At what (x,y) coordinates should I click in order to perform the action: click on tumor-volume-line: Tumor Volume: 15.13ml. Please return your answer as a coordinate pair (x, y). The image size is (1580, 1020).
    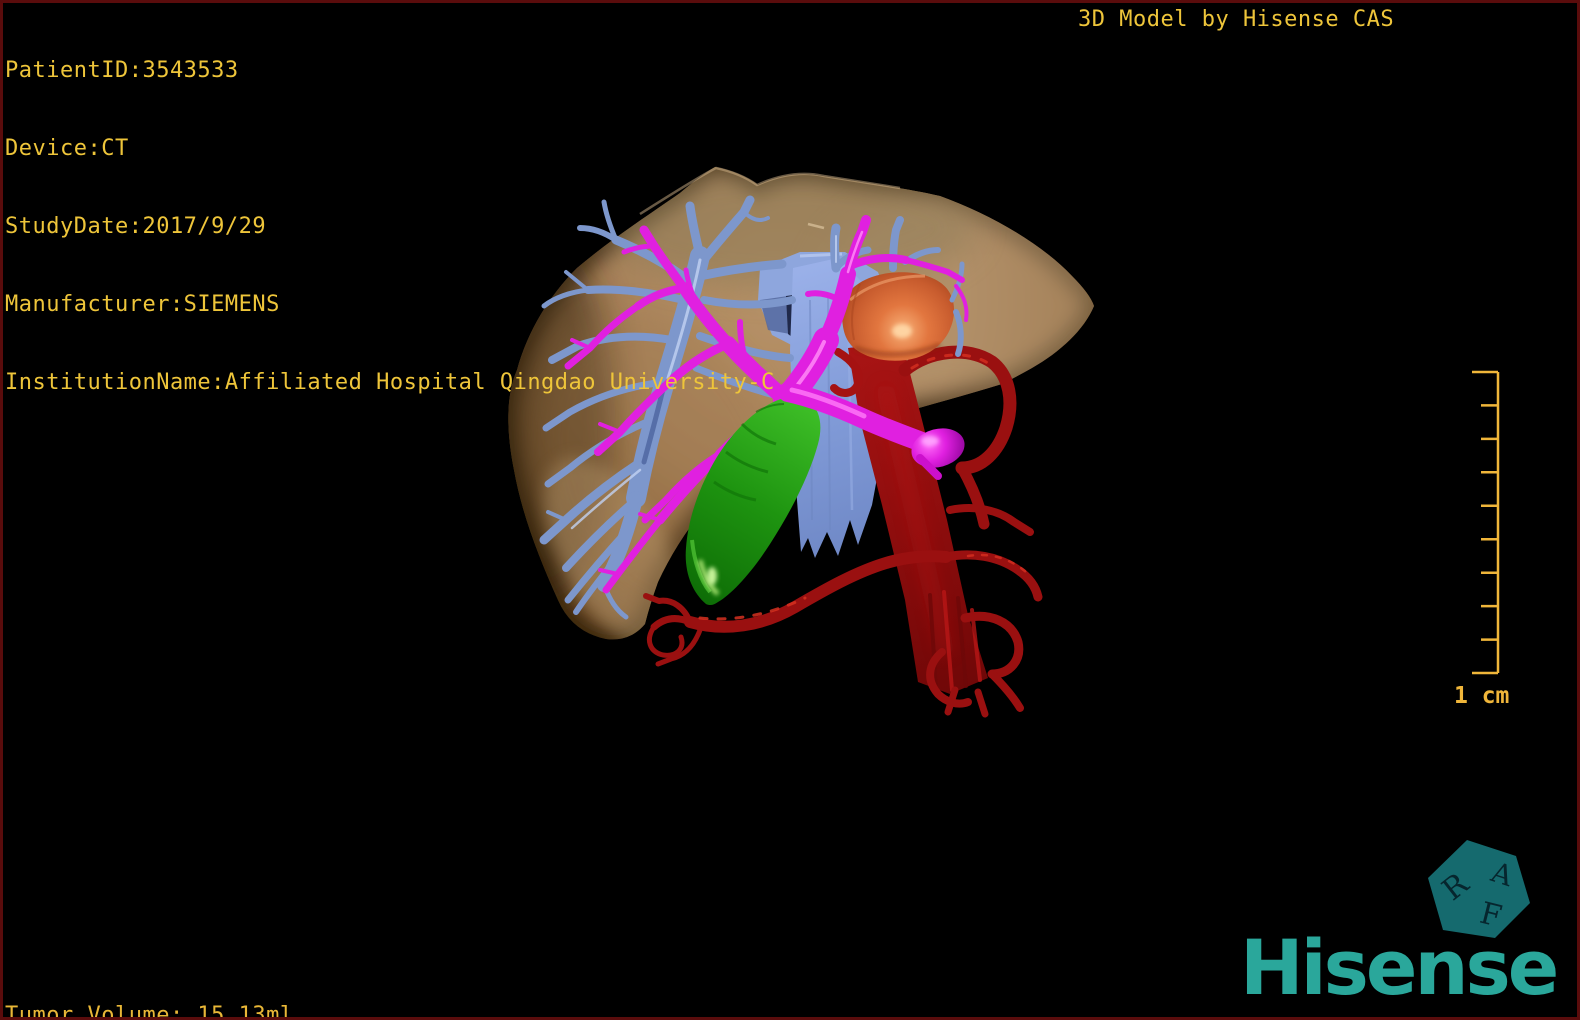
    Looking at the image, I should click on (149, 1011).